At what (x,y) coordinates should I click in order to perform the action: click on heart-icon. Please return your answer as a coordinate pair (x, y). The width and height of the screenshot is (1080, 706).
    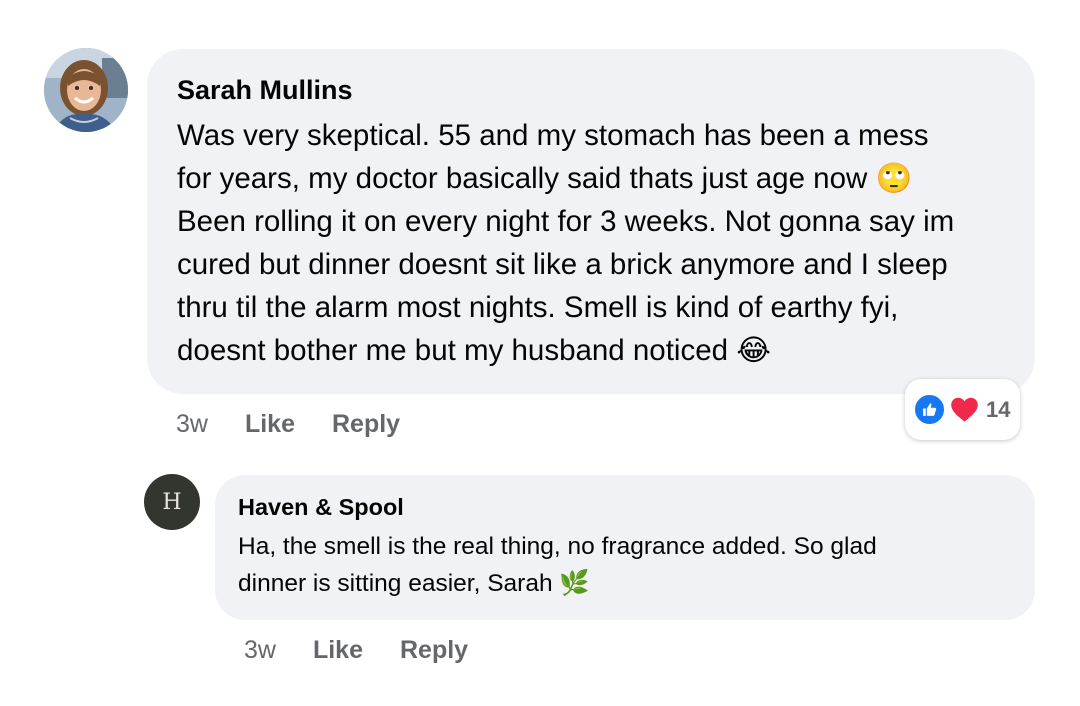
    Looking at the image, I should click on (964, 409).